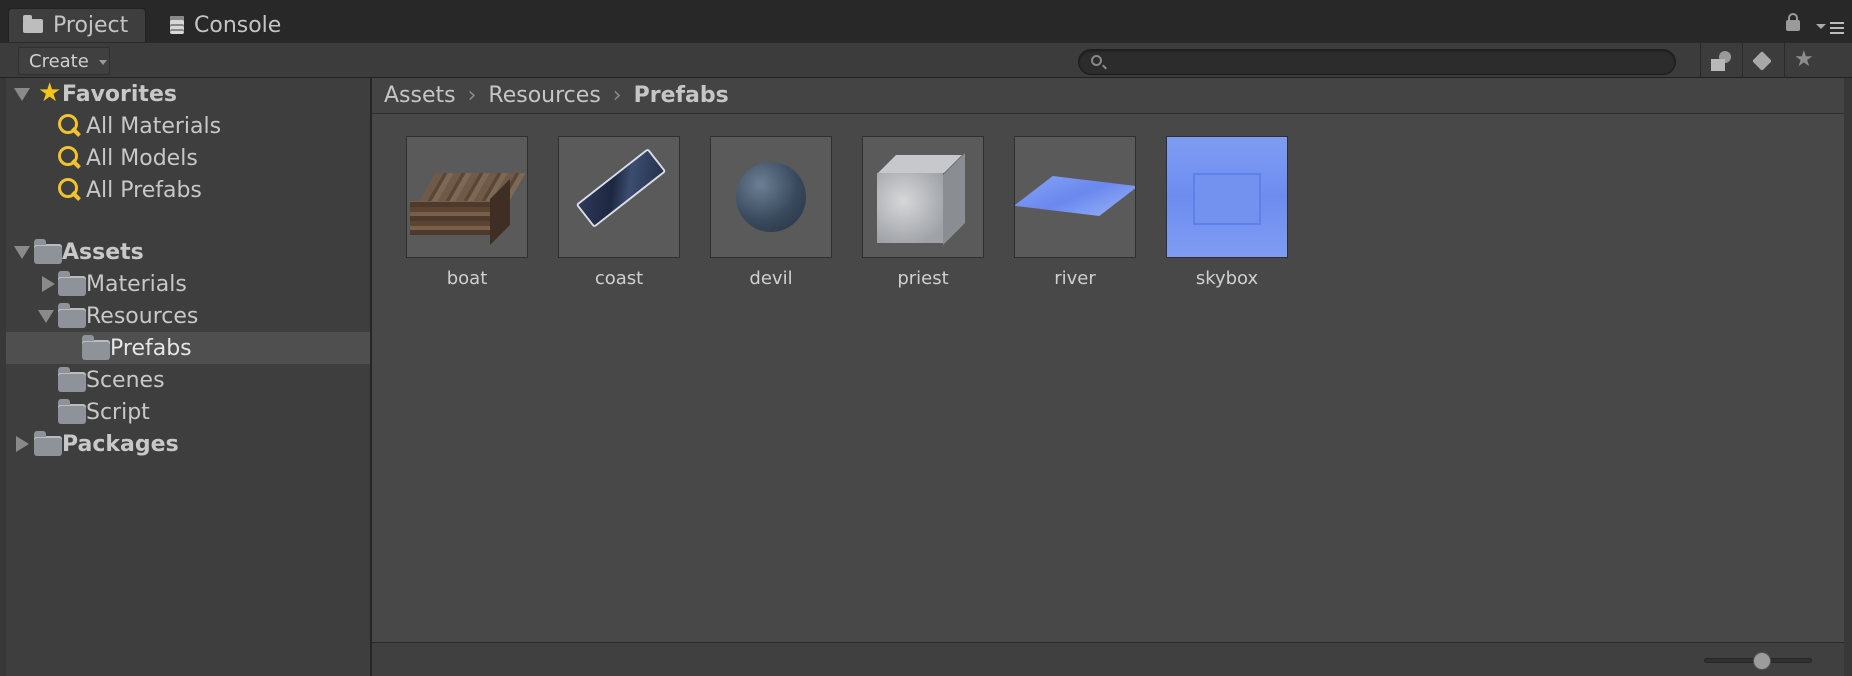  What do you see at coordinates (188, 380) in the screenshot?
I see `tree-item-scenes: Scenes` at bounding box center [188, 380].